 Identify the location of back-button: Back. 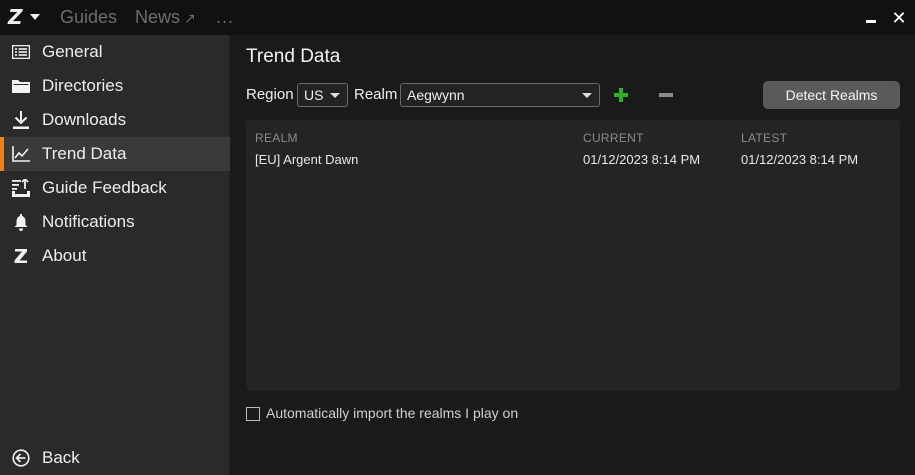
(115, 458).